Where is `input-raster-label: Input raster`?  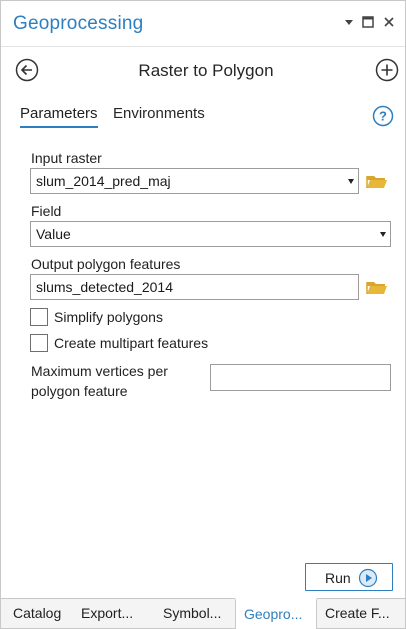 input-raster-label: Input raster is located at coordinates (66, 158).